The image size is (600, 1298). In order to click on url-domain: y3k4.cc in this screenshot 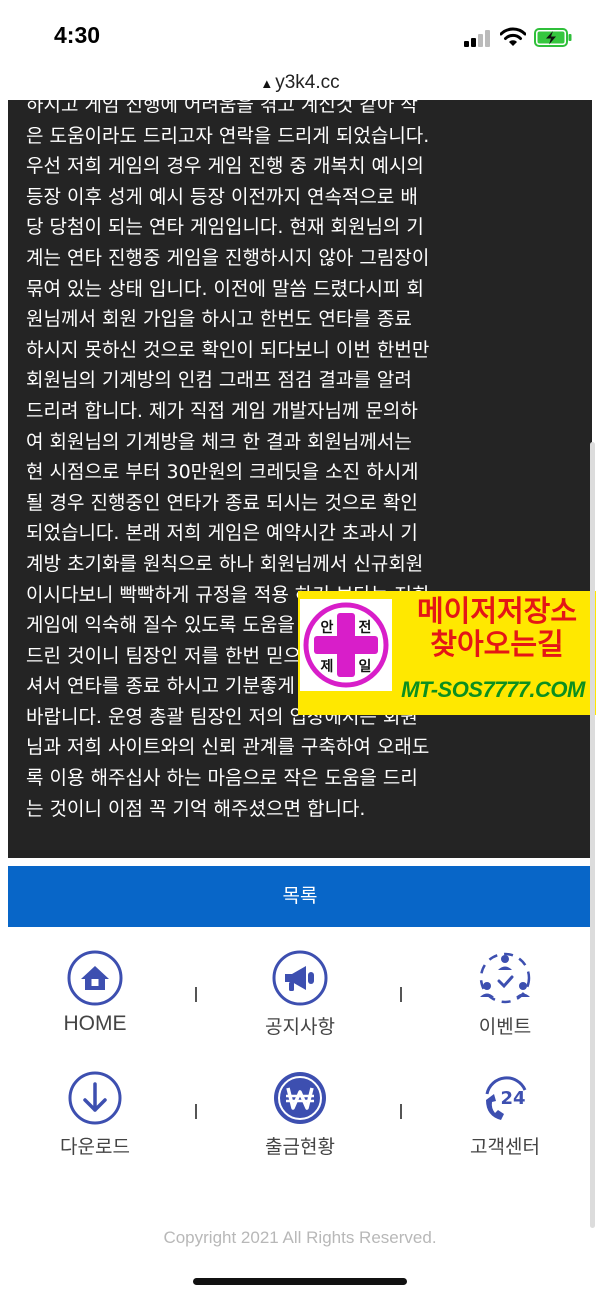, I will do `click(307, 82)`.